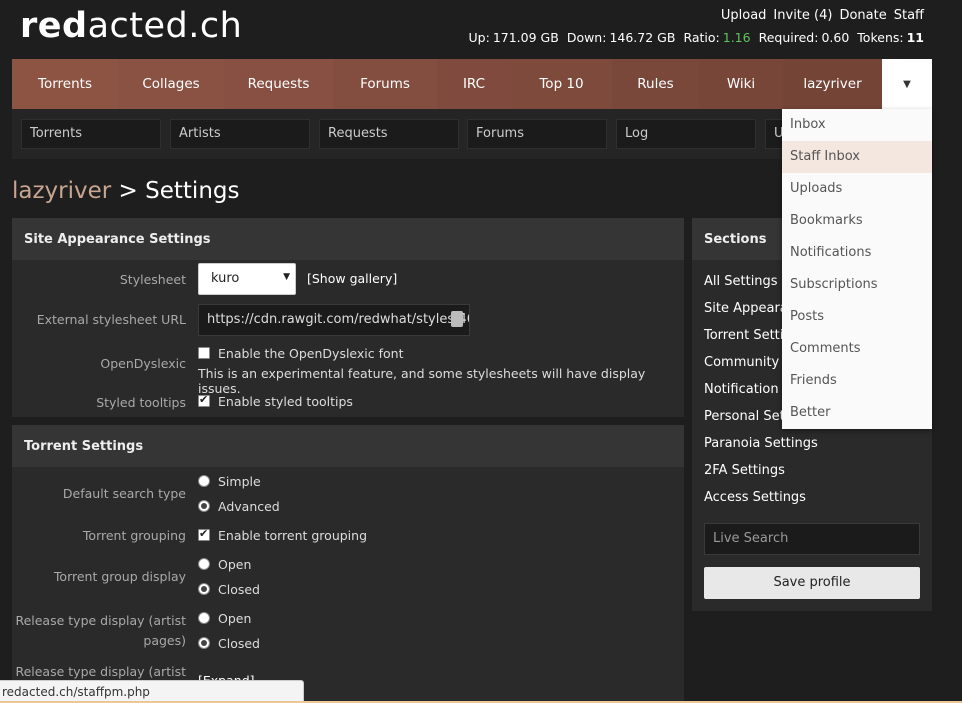 This screenshot has height=703, width=962. What do you see at coordinates (100, 630) in the screenshot?
I see `release-artist-label: Release type display (artist pages)` at bounding box center [100, 630].